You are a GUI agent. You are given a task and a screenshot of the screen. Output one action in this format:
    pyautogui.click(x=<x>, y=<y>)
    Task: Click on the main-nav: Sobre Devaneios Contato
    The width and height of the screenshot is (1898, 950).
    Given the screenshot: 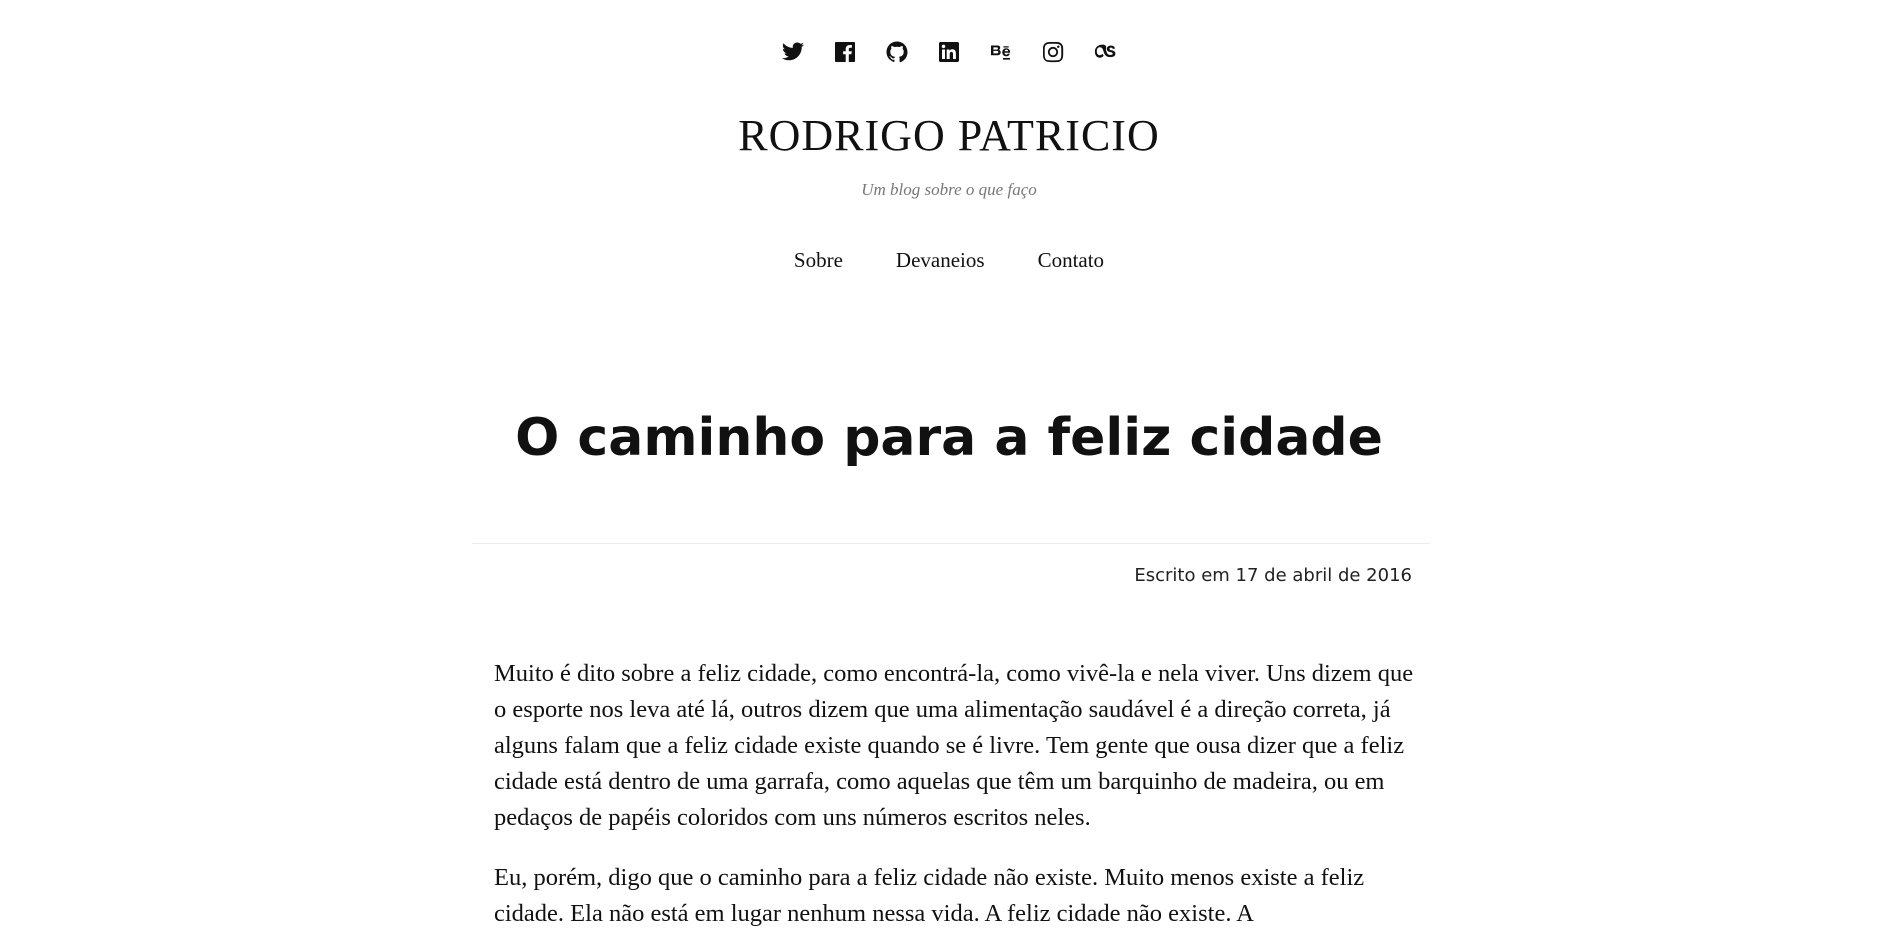 What is the action you would take?
    pyautogui.click(x=949, y=260)
    